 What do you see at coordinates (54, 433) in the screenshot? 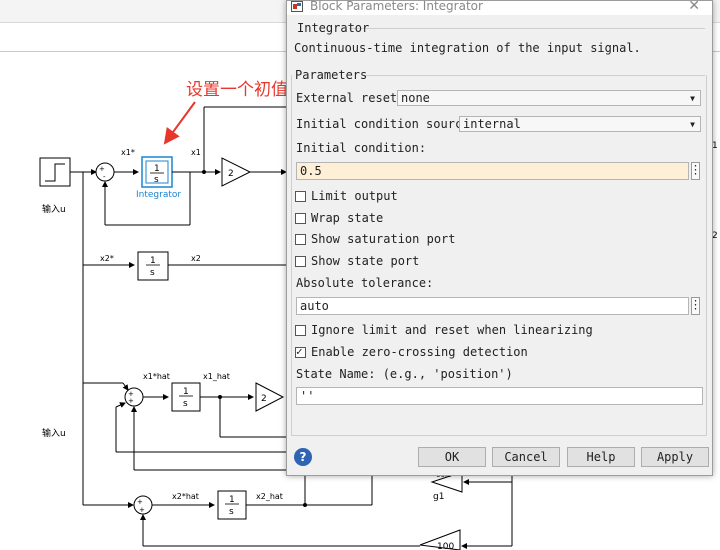
I see `input-u-label-2: 输入u` at bounding box center [54, 433].